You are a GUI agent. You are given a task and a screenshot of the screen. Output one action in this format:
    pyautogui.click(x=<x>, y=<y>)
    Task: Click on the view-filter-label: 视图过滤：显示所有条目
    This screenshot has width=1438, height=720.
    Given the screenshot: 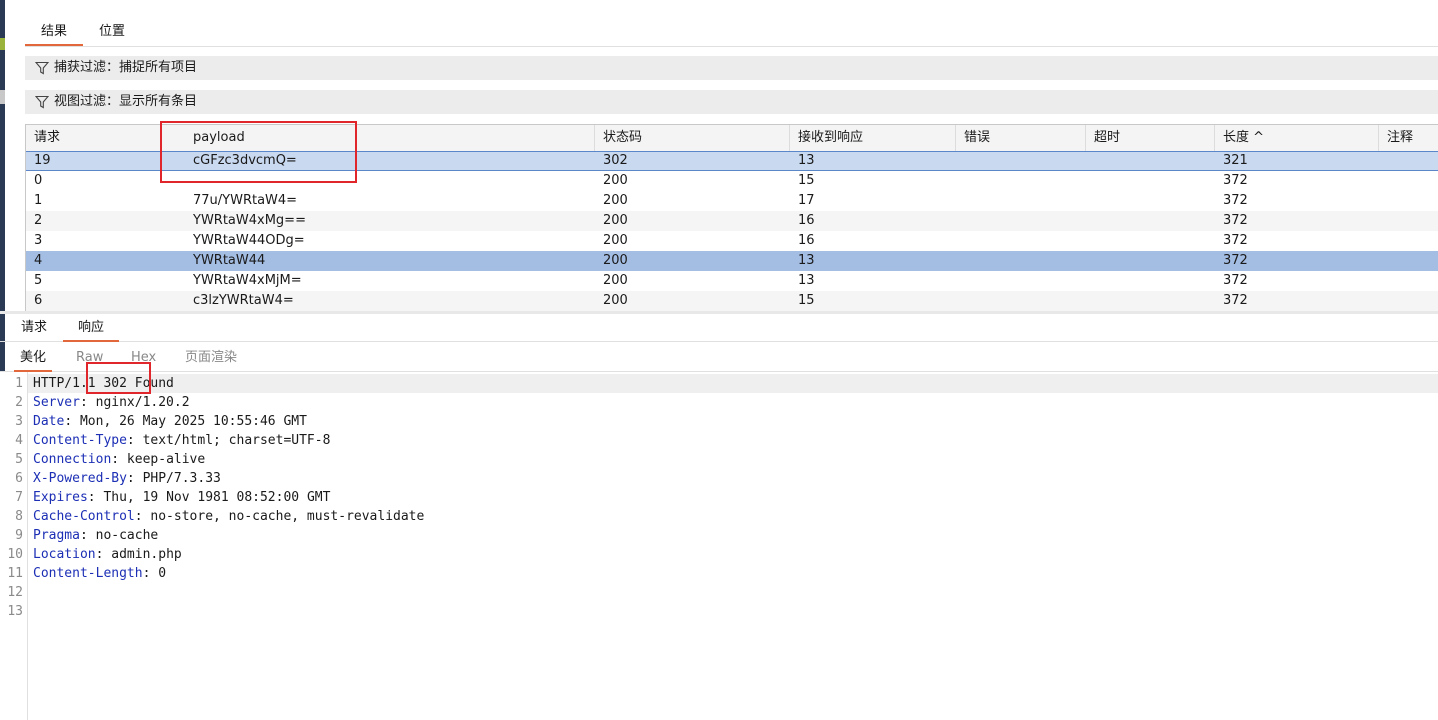 What is the action you would take?
    pyautogui.click(x=126, y=101)
    